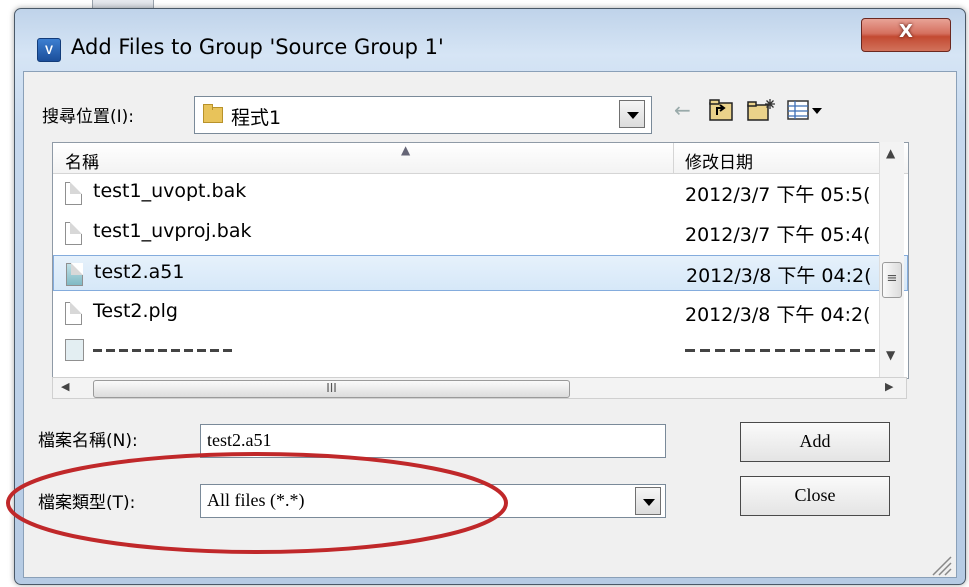  Describe the element at coordinates (170, 191) in the screenshot. I see `file-name: test1_uvopt.bak` at that location.